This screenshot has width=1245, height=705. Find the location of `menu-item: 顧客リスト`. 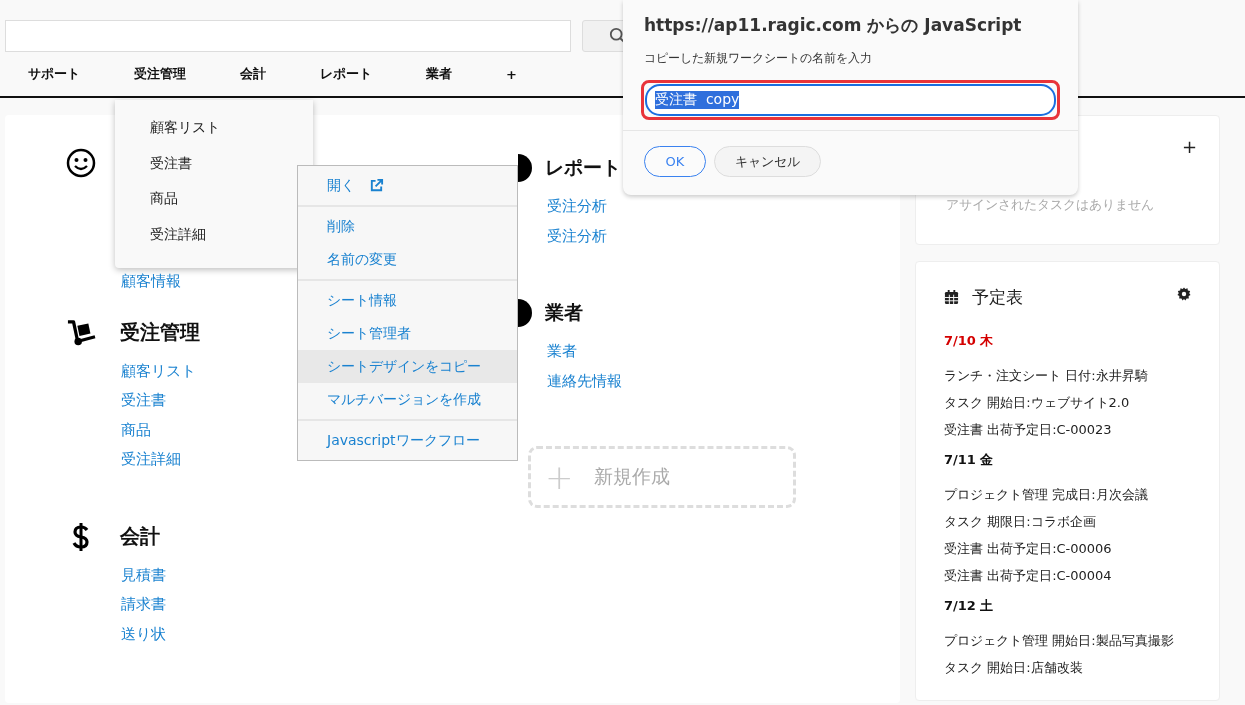

menu-item: 顧客リスト is located at coordinates (214, 128).